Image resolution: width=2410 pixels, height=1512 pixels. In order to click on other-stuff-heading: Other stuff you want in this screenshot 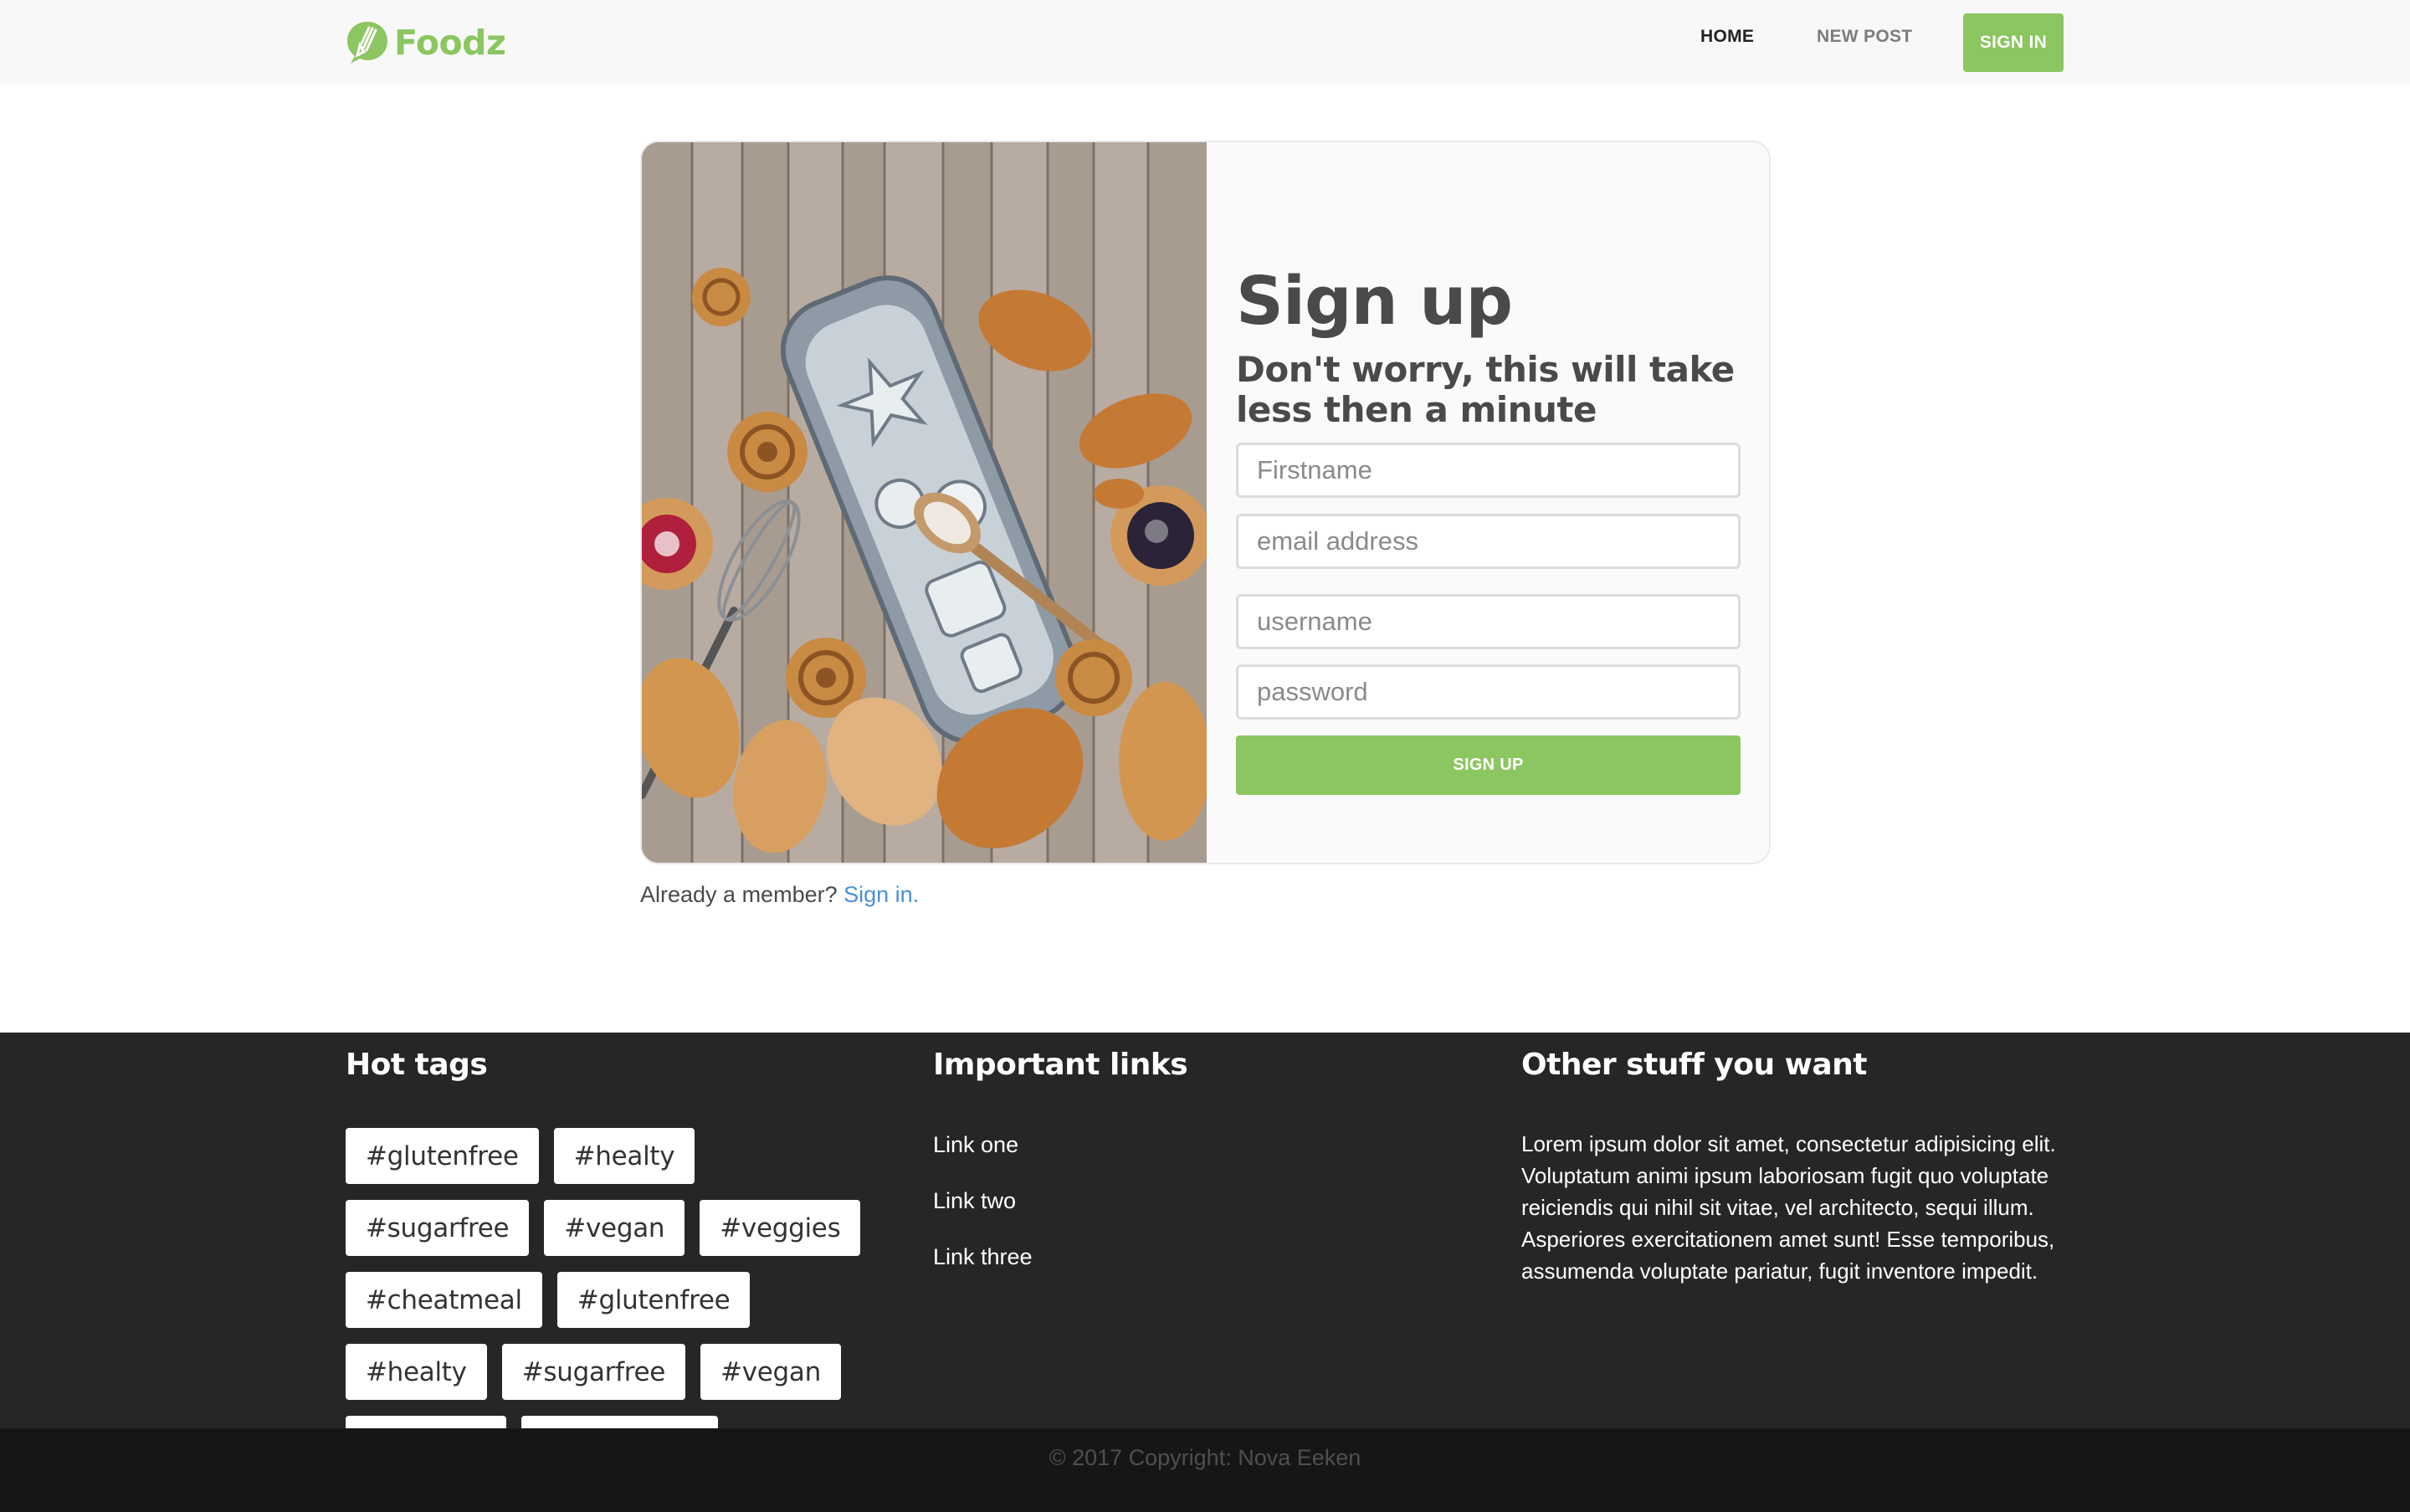, I will do `click(1694, 1065)`.